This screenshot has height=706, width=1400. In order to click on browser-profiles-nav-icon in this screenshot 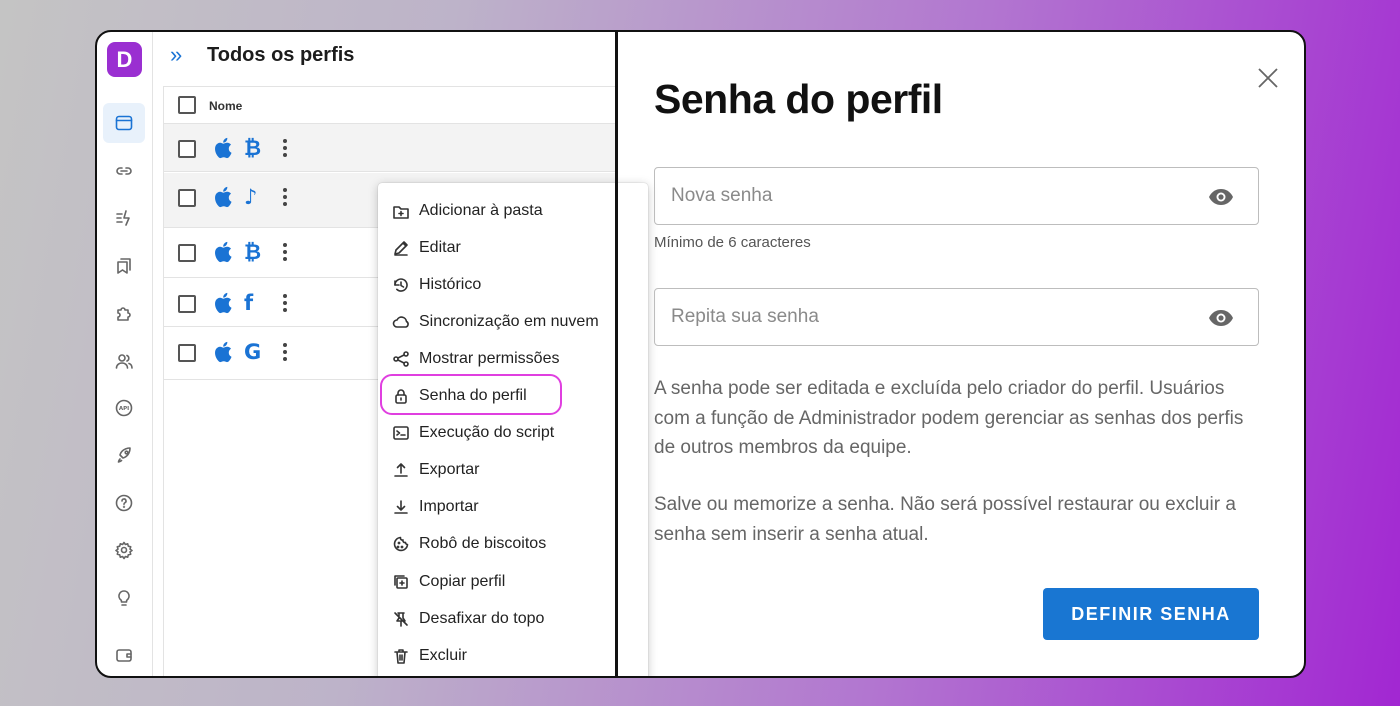, I will do `click(124, 123)`.